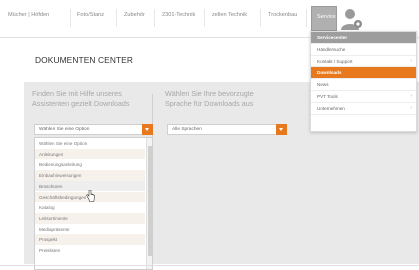  What do you see at coordinates (28, 15) in the screenshot?
I see `nav-item-1: Mücher | Höfden` at bounding box center [28, 15].